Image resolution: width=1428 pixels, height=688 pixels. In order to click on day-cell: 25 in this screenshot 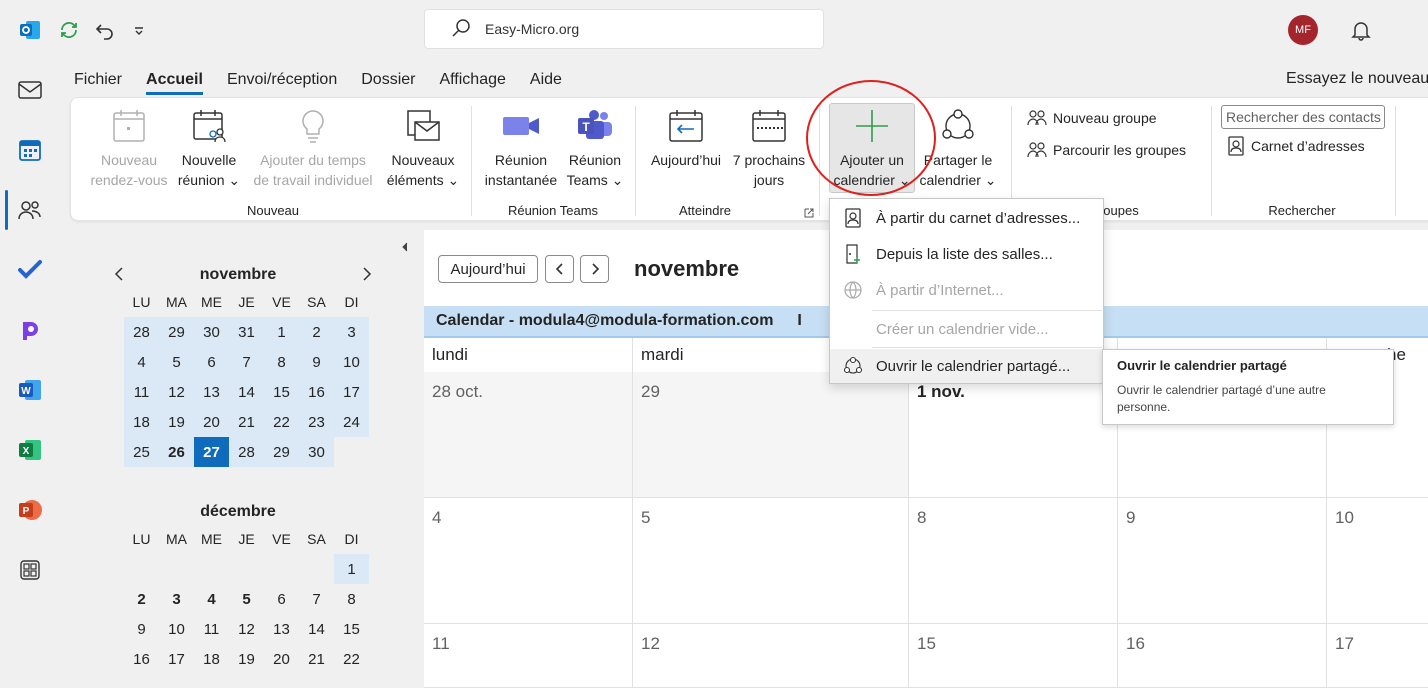, I will do `click(141, 452)`.